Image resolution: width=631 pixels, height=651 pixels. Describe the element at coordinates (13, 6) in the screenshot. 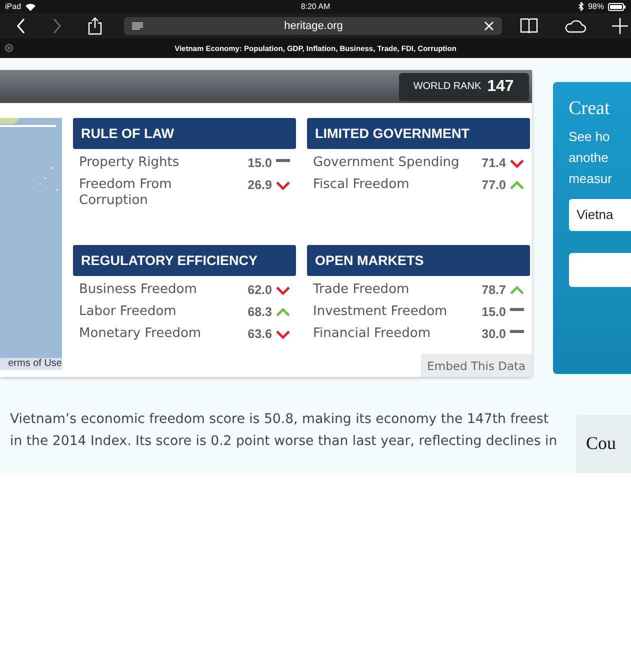

I see `device-name: iPad` at that location.